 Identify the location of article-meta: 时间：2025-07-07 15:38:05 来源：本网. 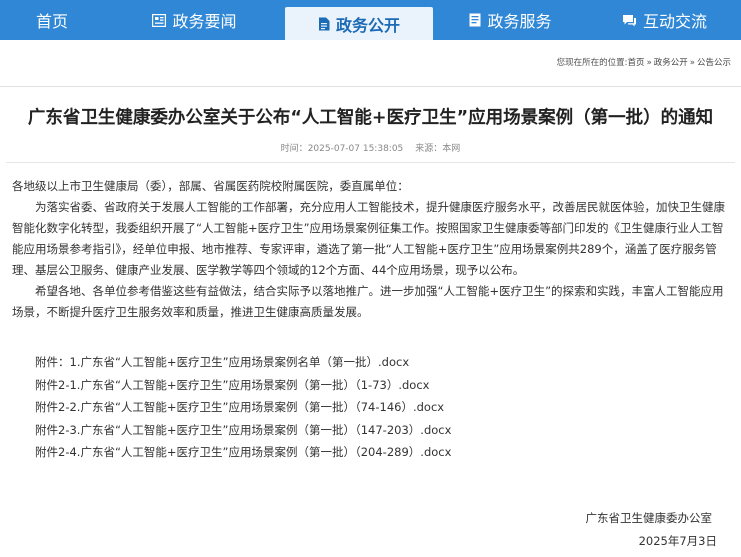
(370, 147).